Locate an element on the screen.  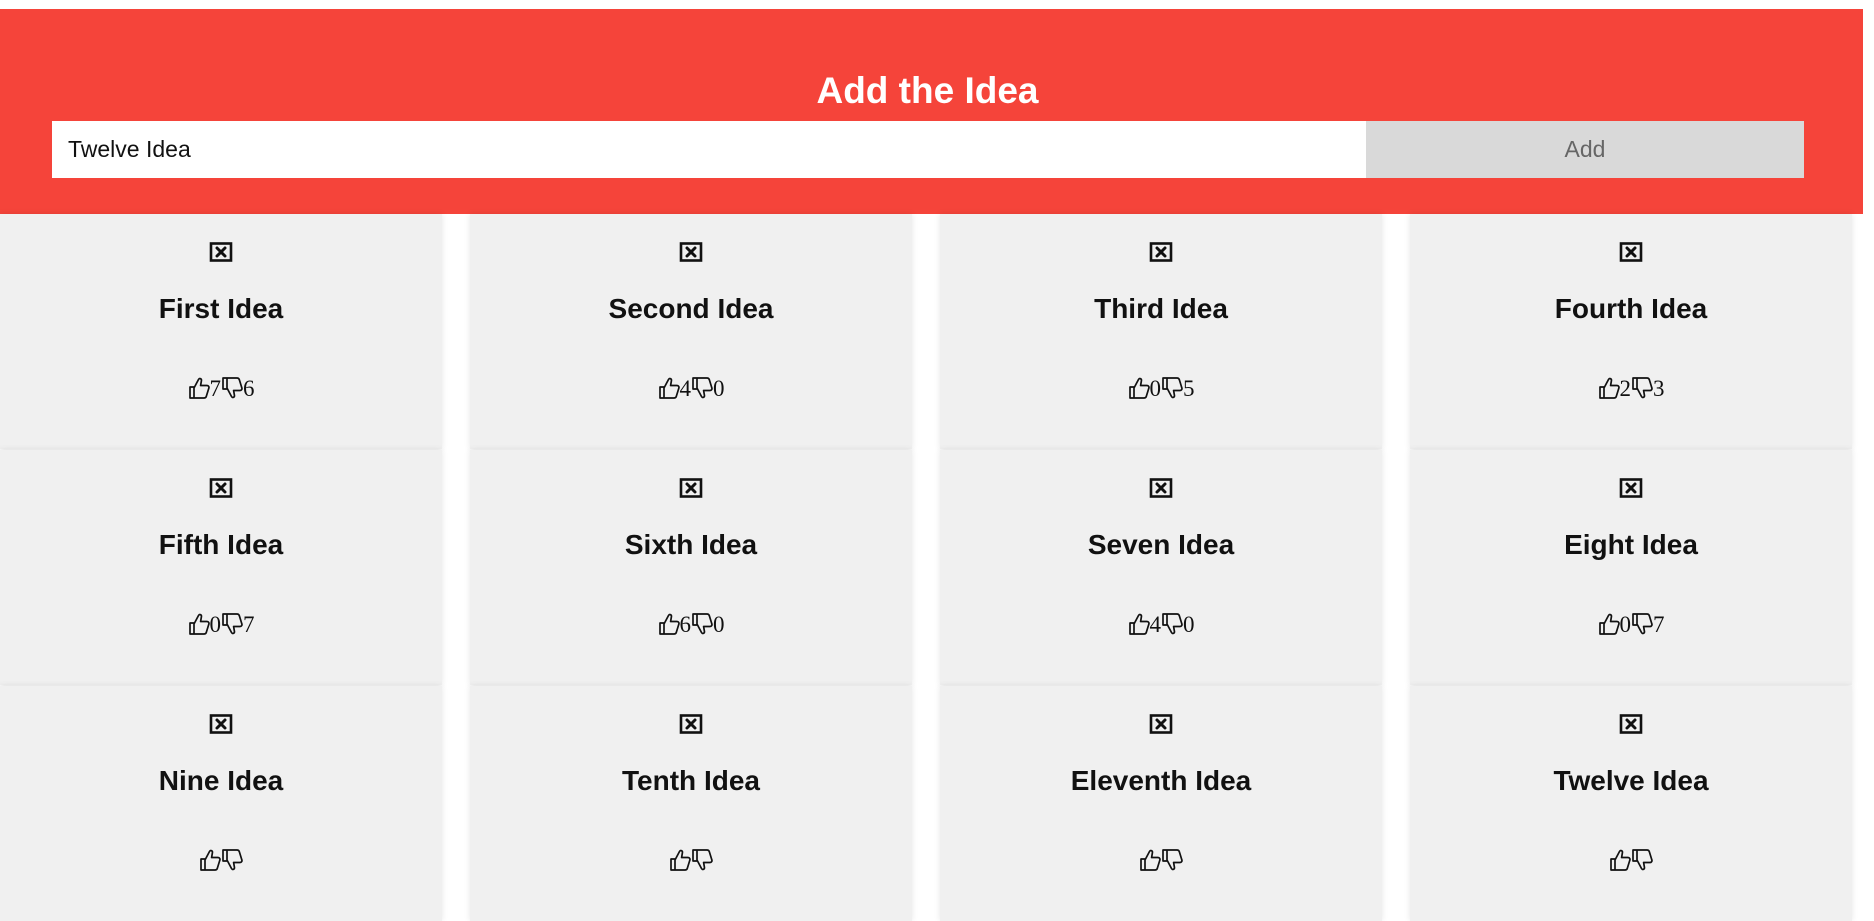
idea-input is located at coordinates (709, 149).